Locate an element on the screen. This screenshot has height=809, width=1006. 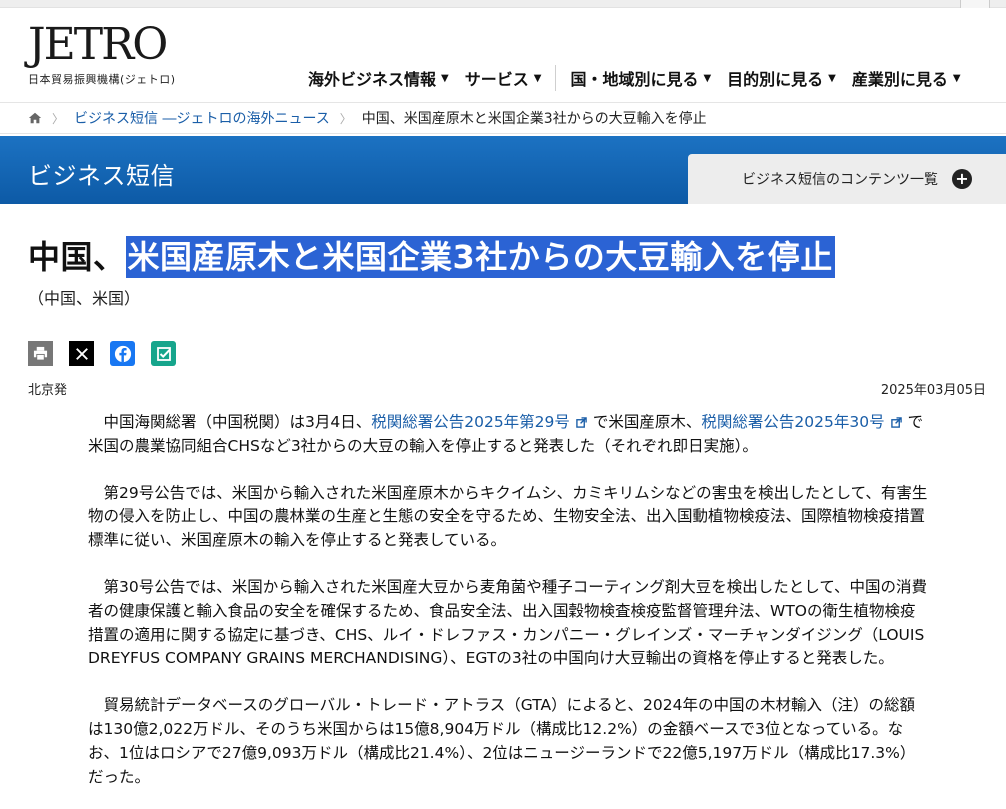
nav-divider is located at coordinates (556, 78).